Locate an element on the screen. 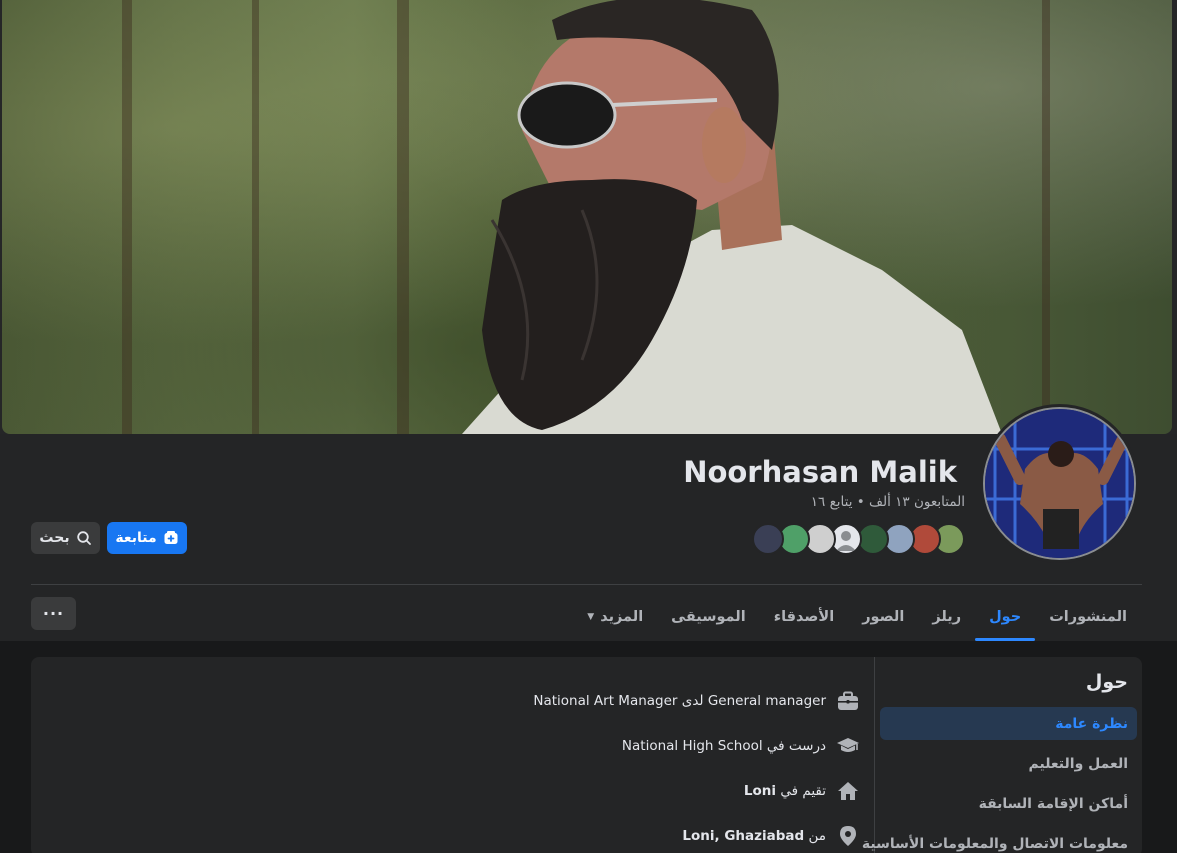 The image size is (1177, 853). tab-more: المزيد ▼ is located at coordinates (615, 617).